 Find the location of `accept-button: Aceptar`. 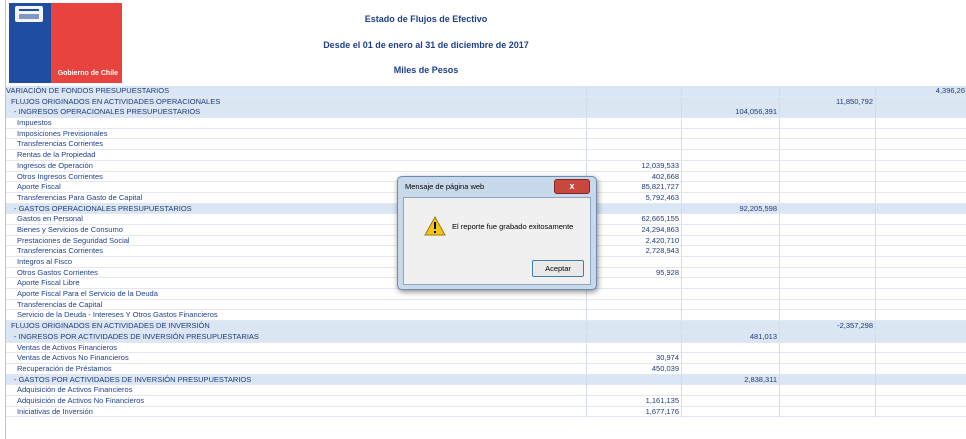

accept-button: Aceptar is located at coordinates (558, 268).